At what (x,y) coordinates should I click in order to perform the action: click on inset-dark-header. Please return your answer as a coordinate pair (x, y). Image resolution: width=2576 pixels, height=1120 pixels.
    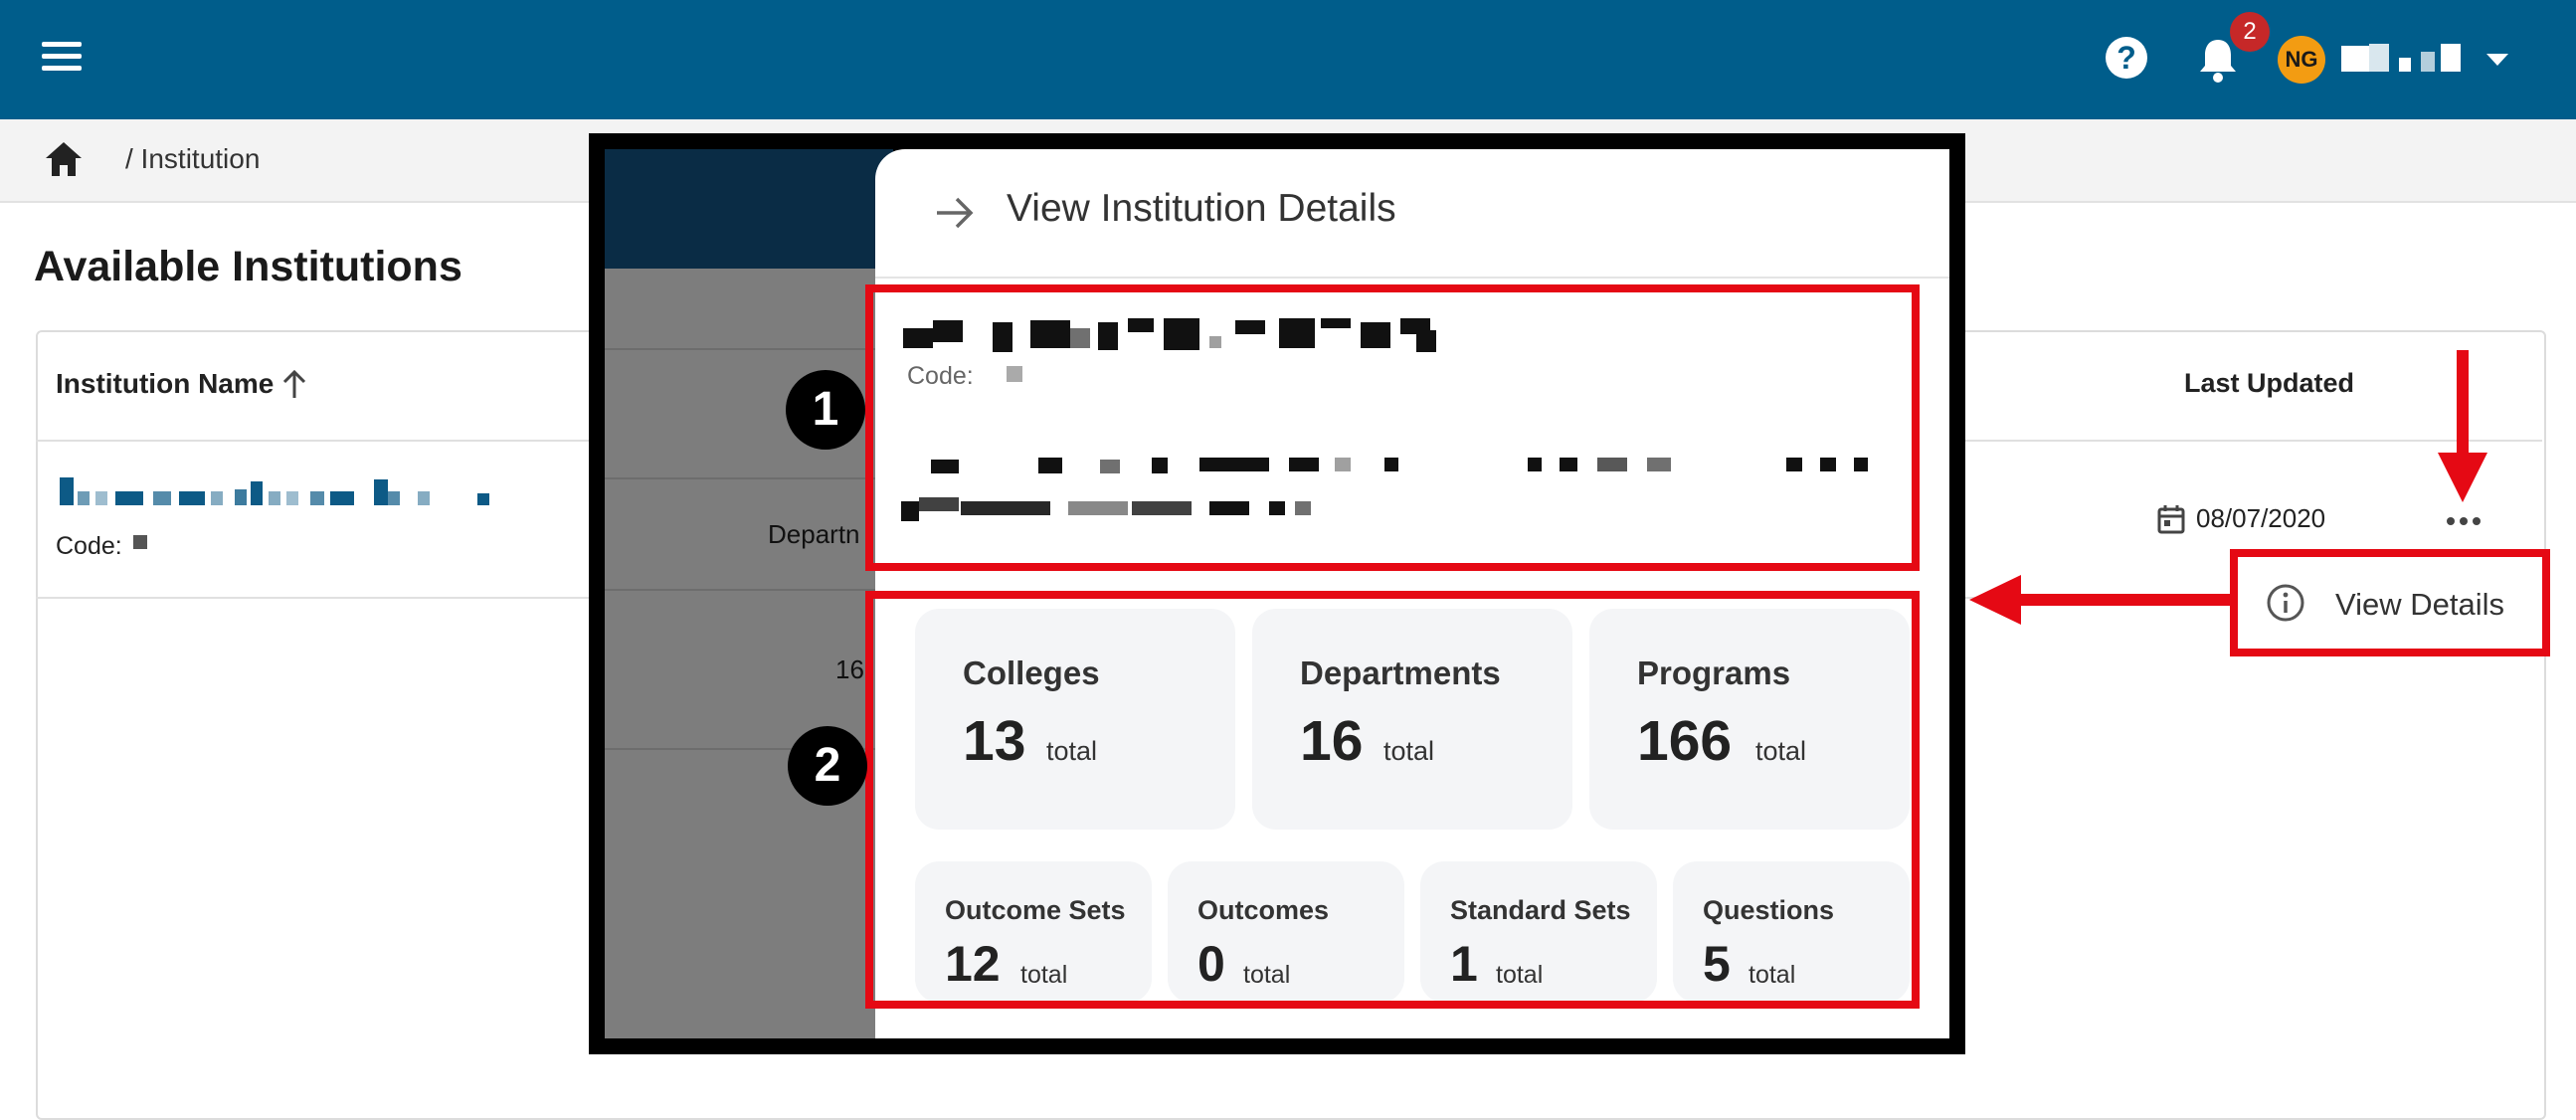
    Looking at the image, I should click on (749, 209).